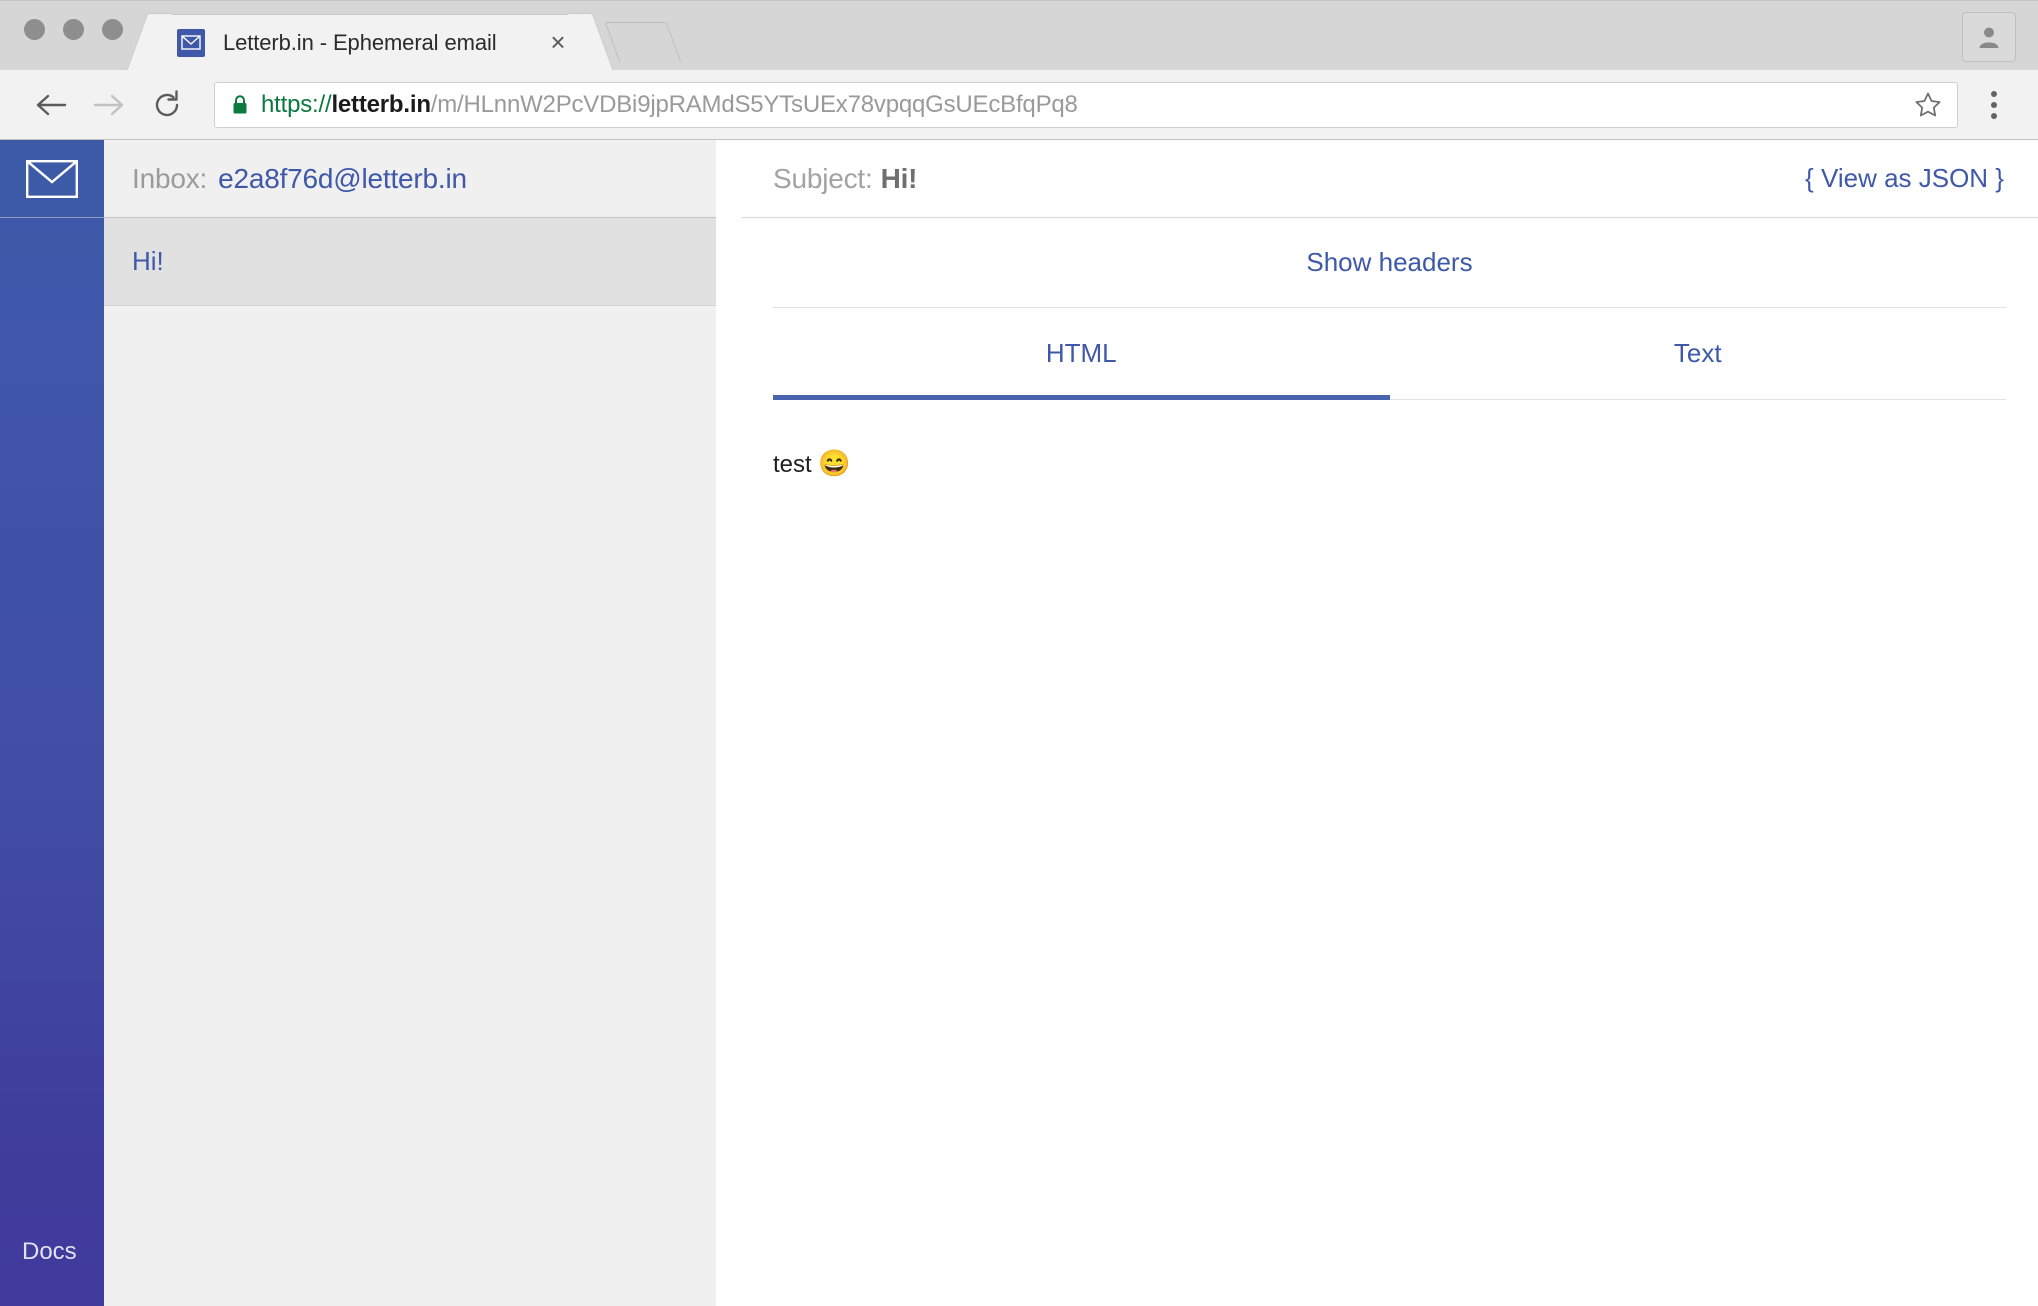 The width and height of the screenshot is (2038, 1306). What do you see at coordinates (170, 178) in the screenshot?
I see `inbox-label: Inbox:` at bounding box center [170, 178].